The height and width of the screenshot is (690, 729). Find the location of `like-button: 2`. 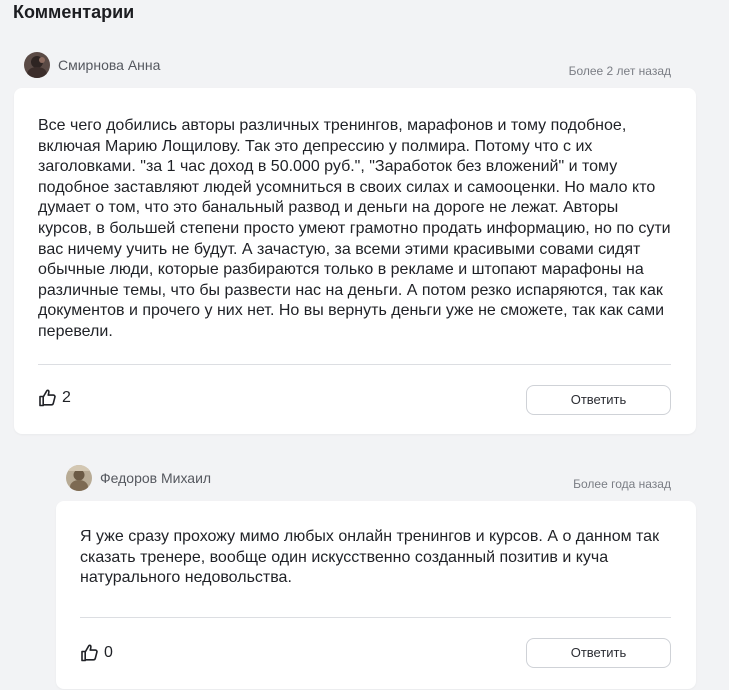

like-button: 2 is located at coordinates (54, 398).